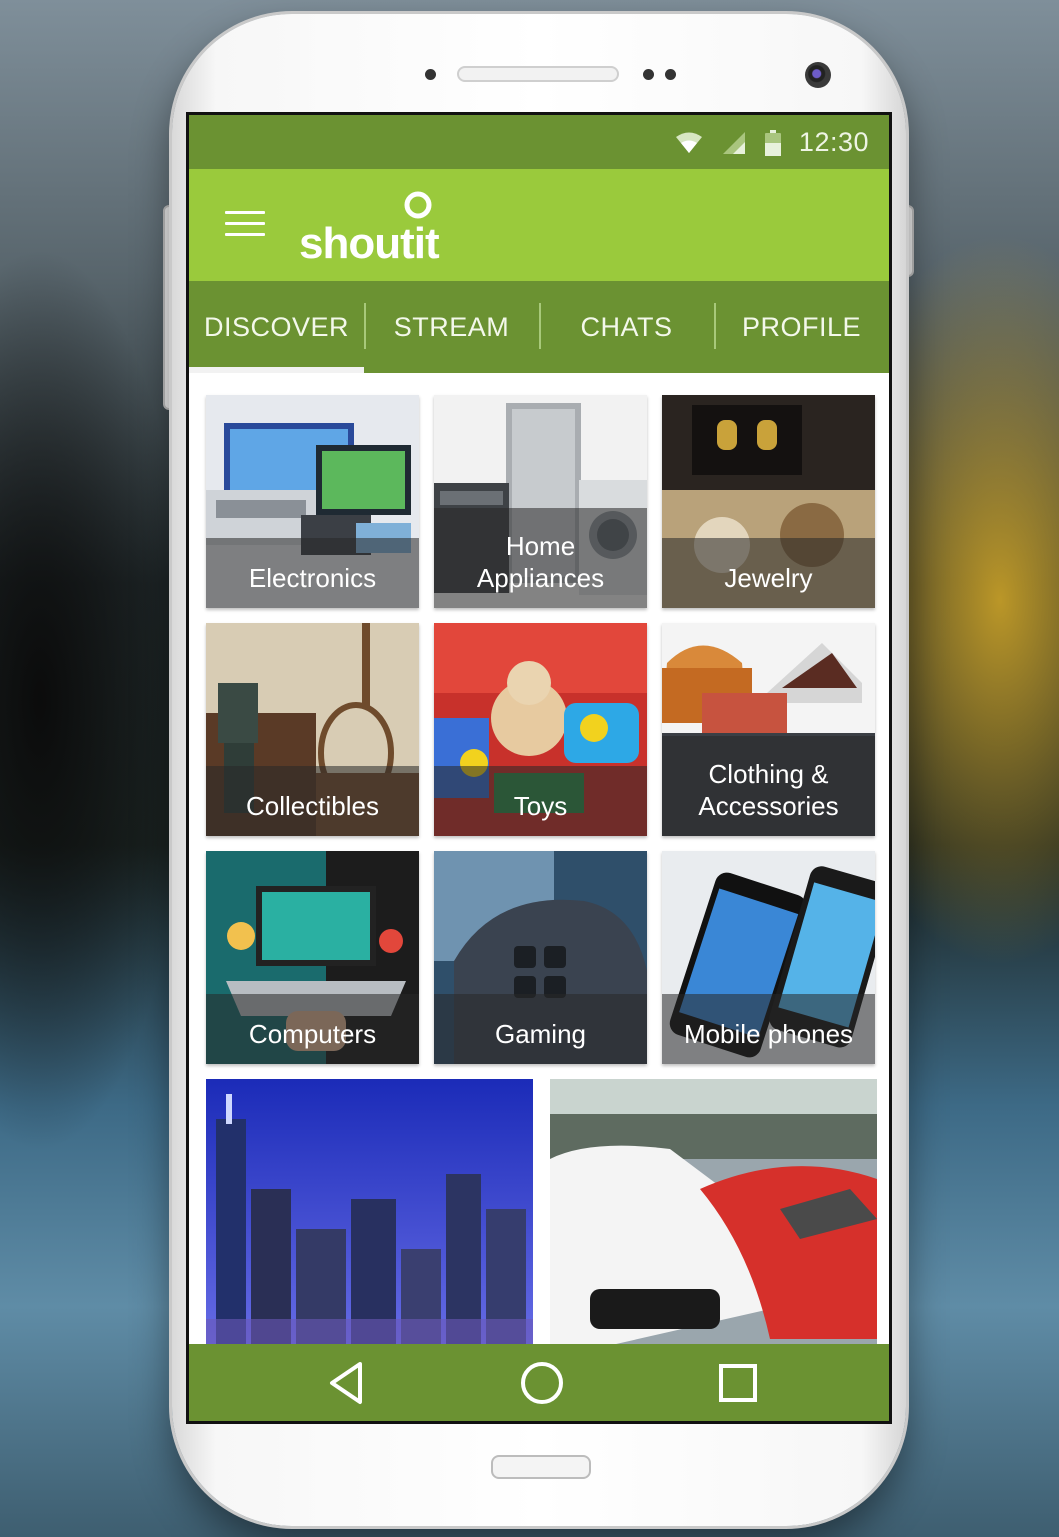 The height and width of the screenshot is (1537, 1059). What do you see at coordinates (768, 573) in the screenshot?
I see `category-label: Jewelry` at bounding box center [768, 573].